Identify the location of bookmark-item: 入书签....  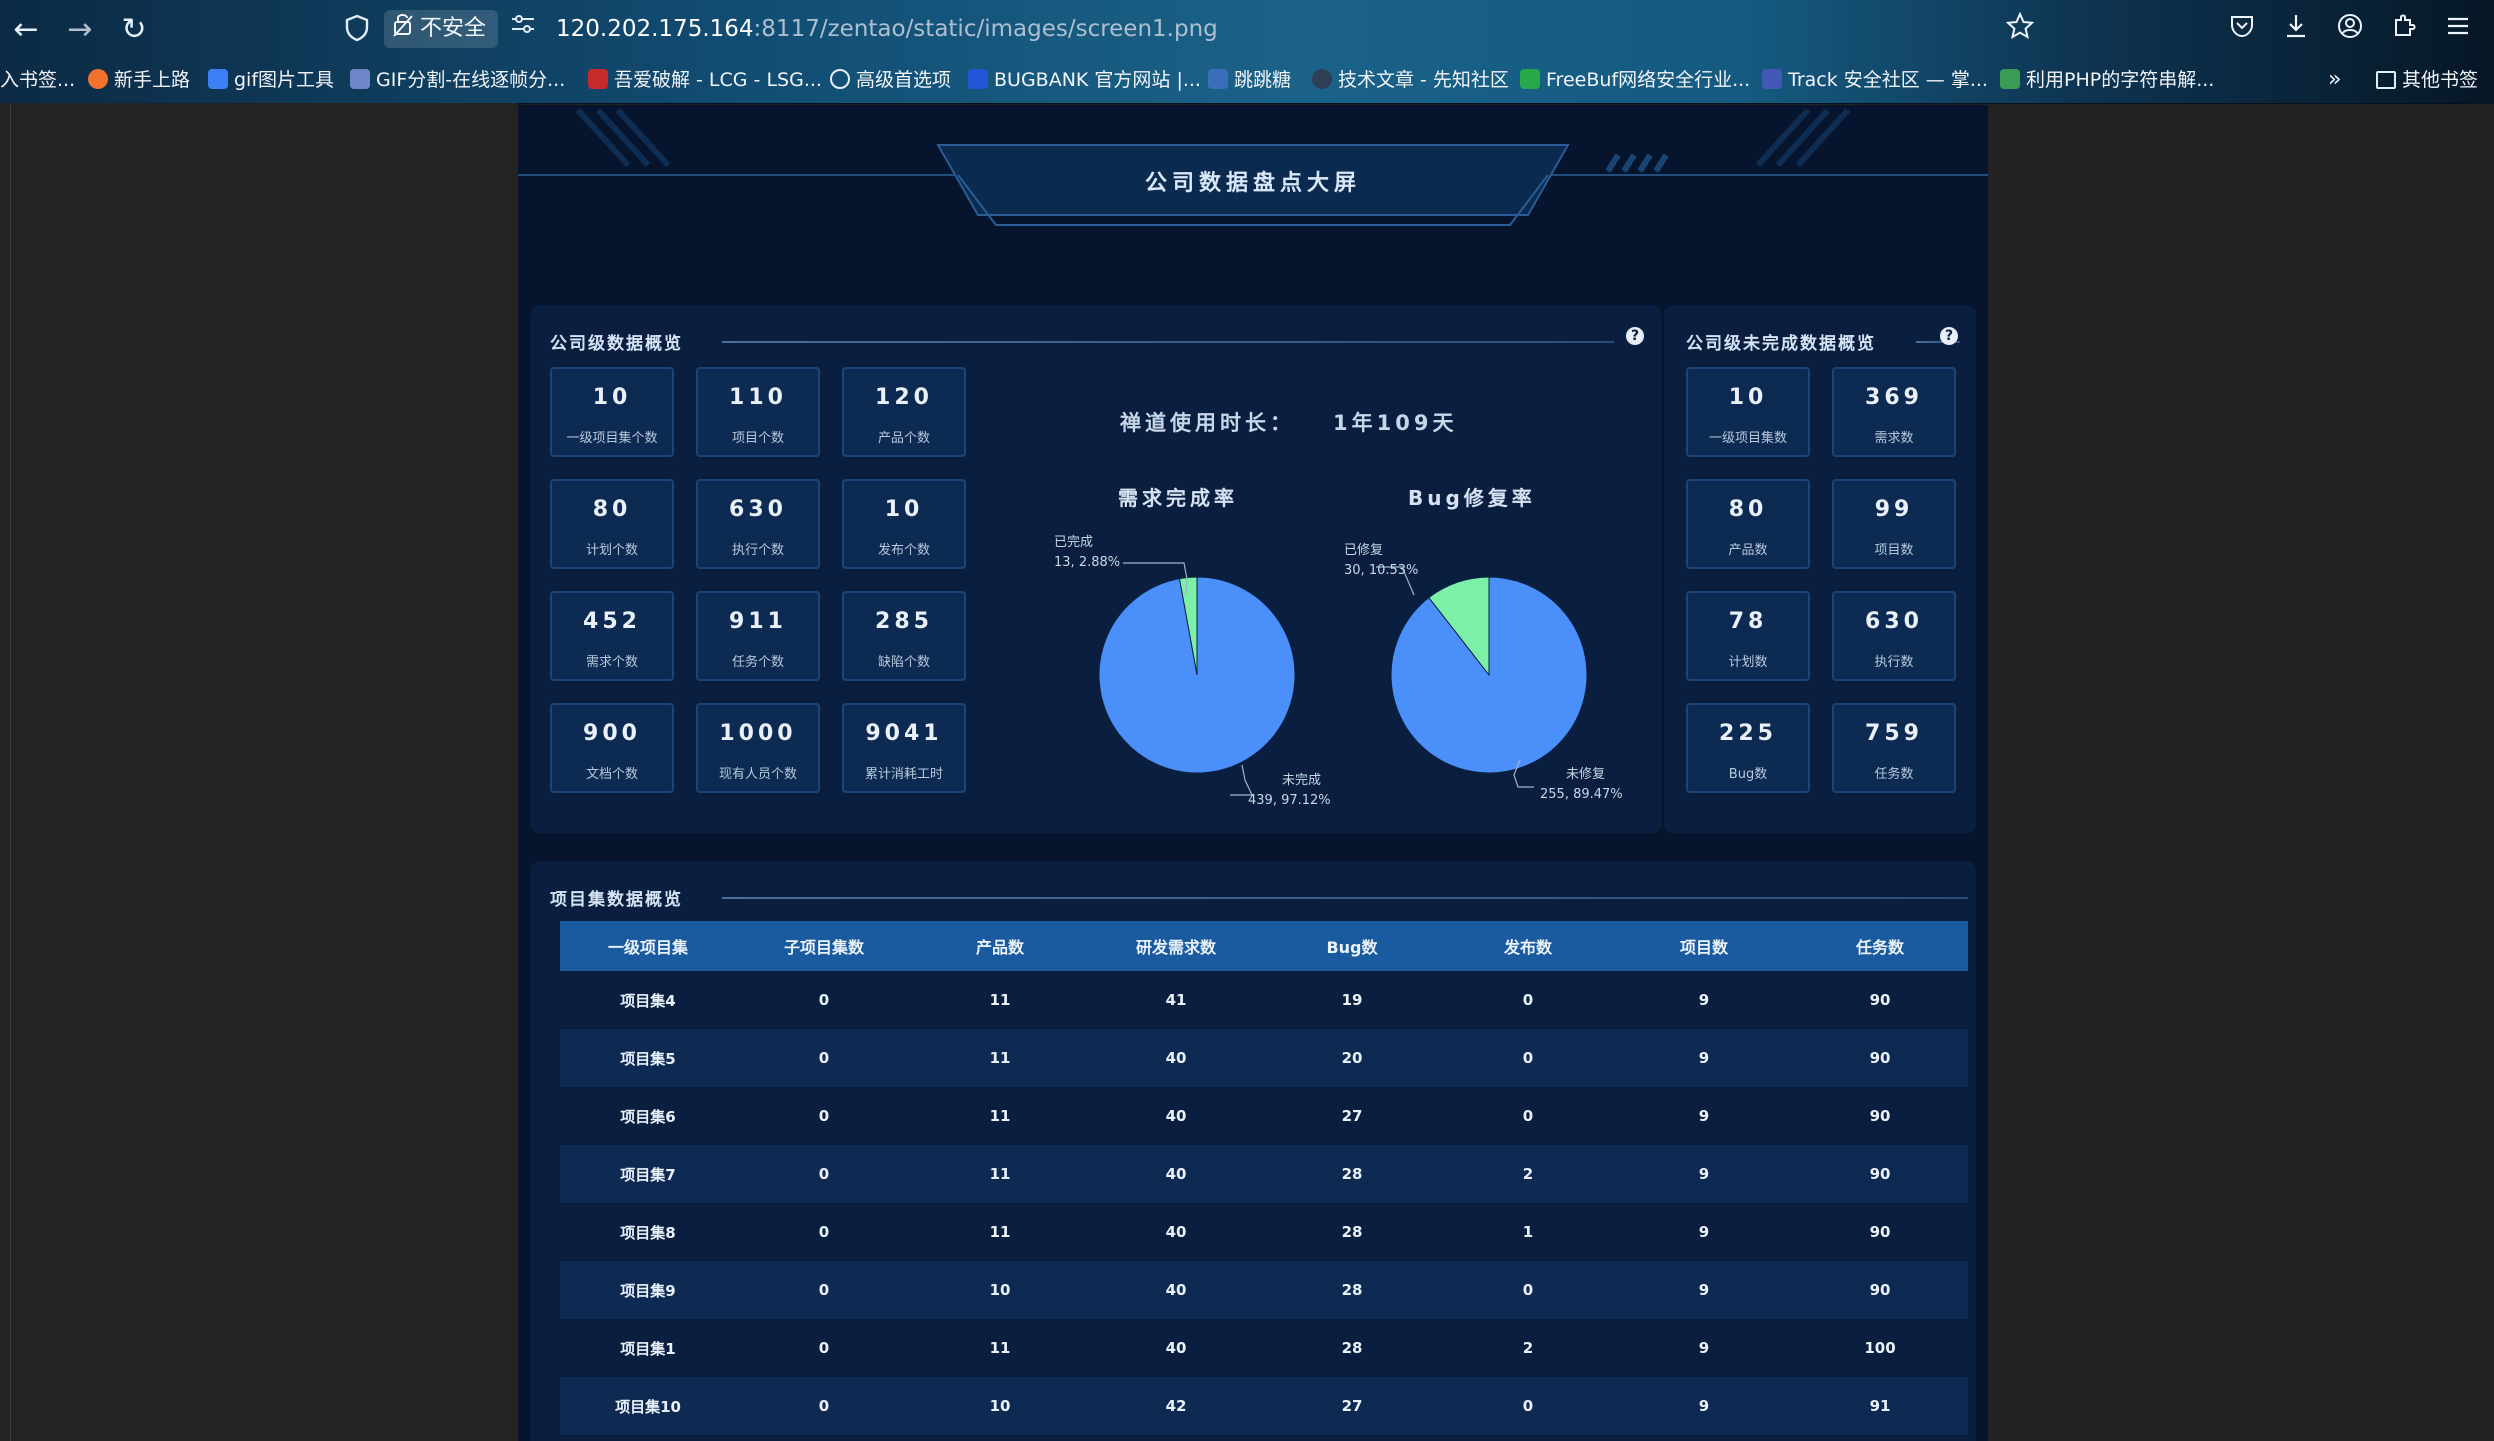
(37, 80).